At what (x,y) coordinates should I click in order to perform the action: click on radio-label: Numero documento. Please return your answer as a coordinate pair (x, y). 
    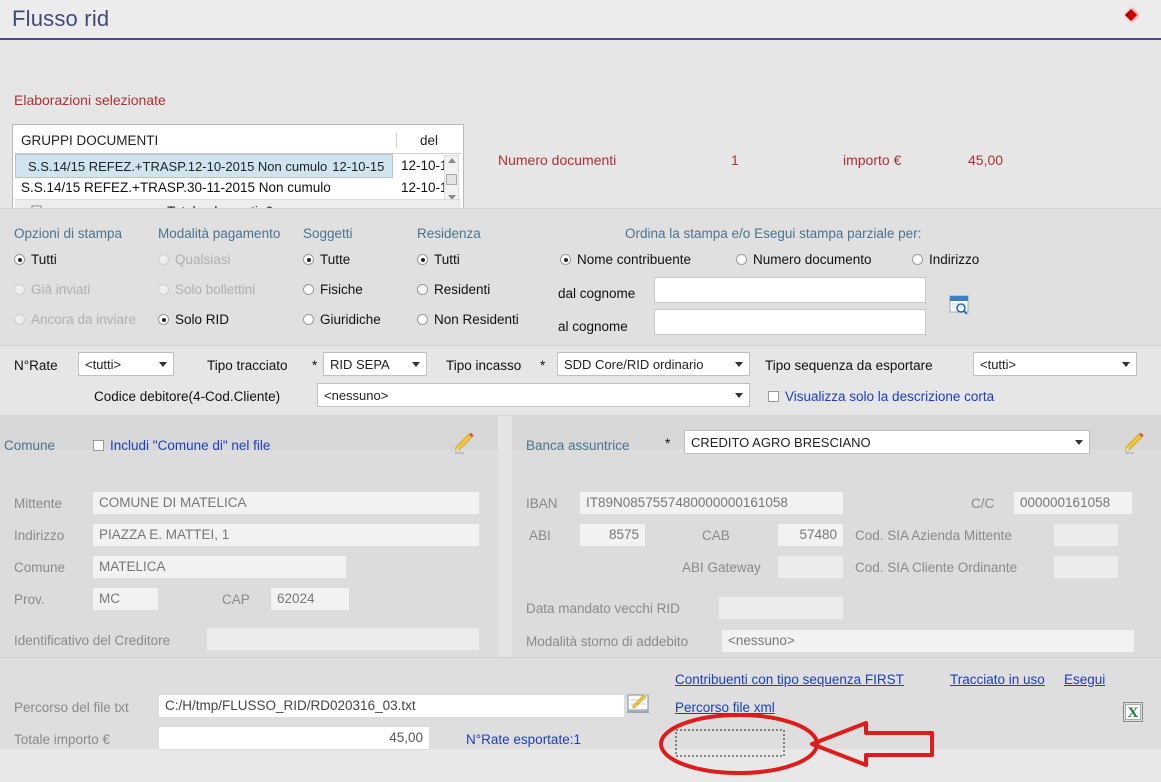
    Looking at the image, I should click on (812, 259).